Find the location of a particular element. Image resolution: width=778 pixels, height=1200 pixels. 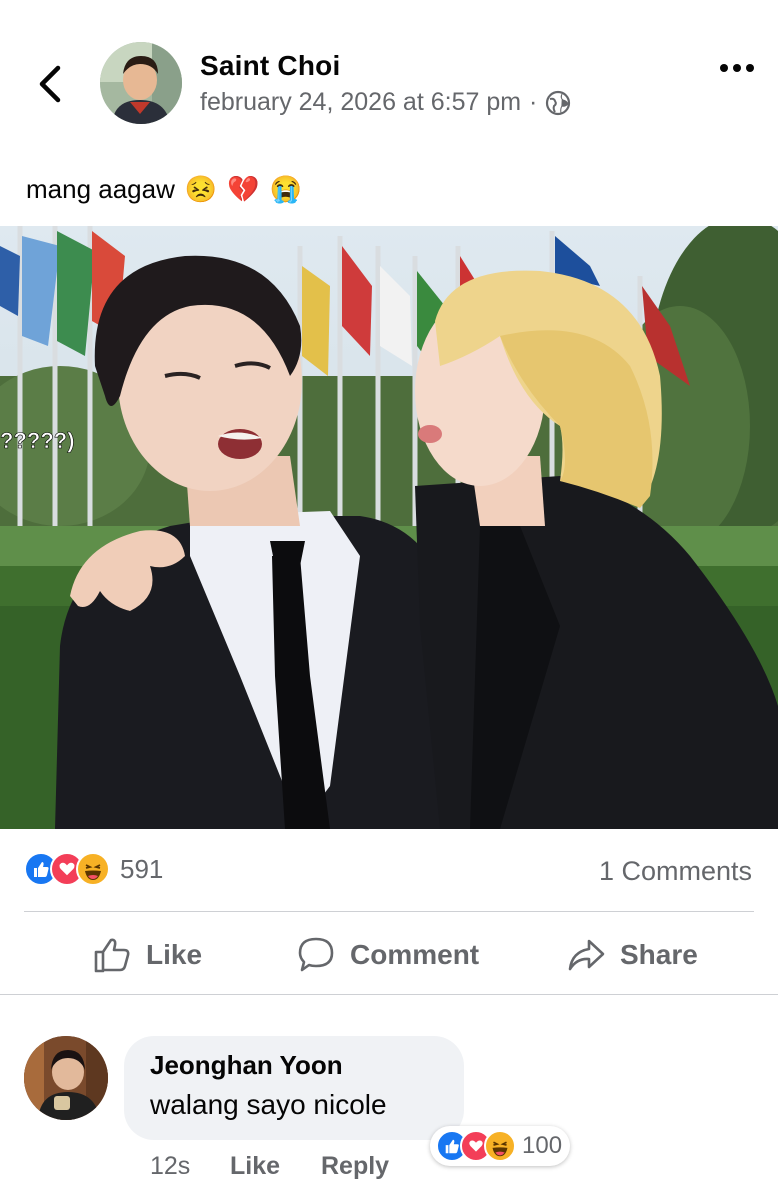

comments-count: 1 Comments is located at coordinates (675, 871).